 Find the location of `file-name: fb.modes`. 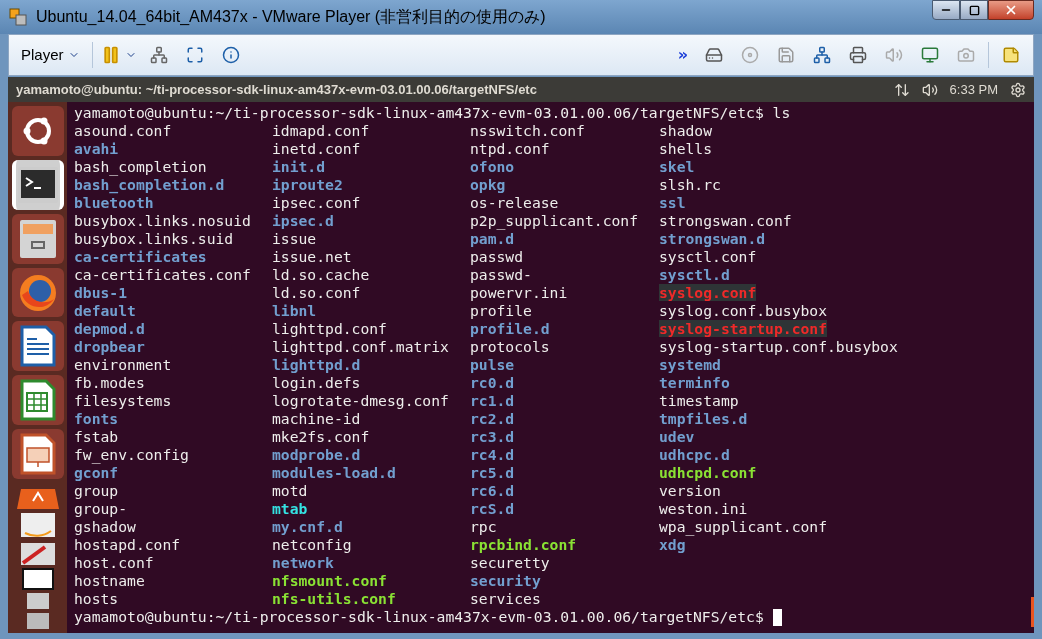

file-name: fb.modes is located at coordinates (109, 382).